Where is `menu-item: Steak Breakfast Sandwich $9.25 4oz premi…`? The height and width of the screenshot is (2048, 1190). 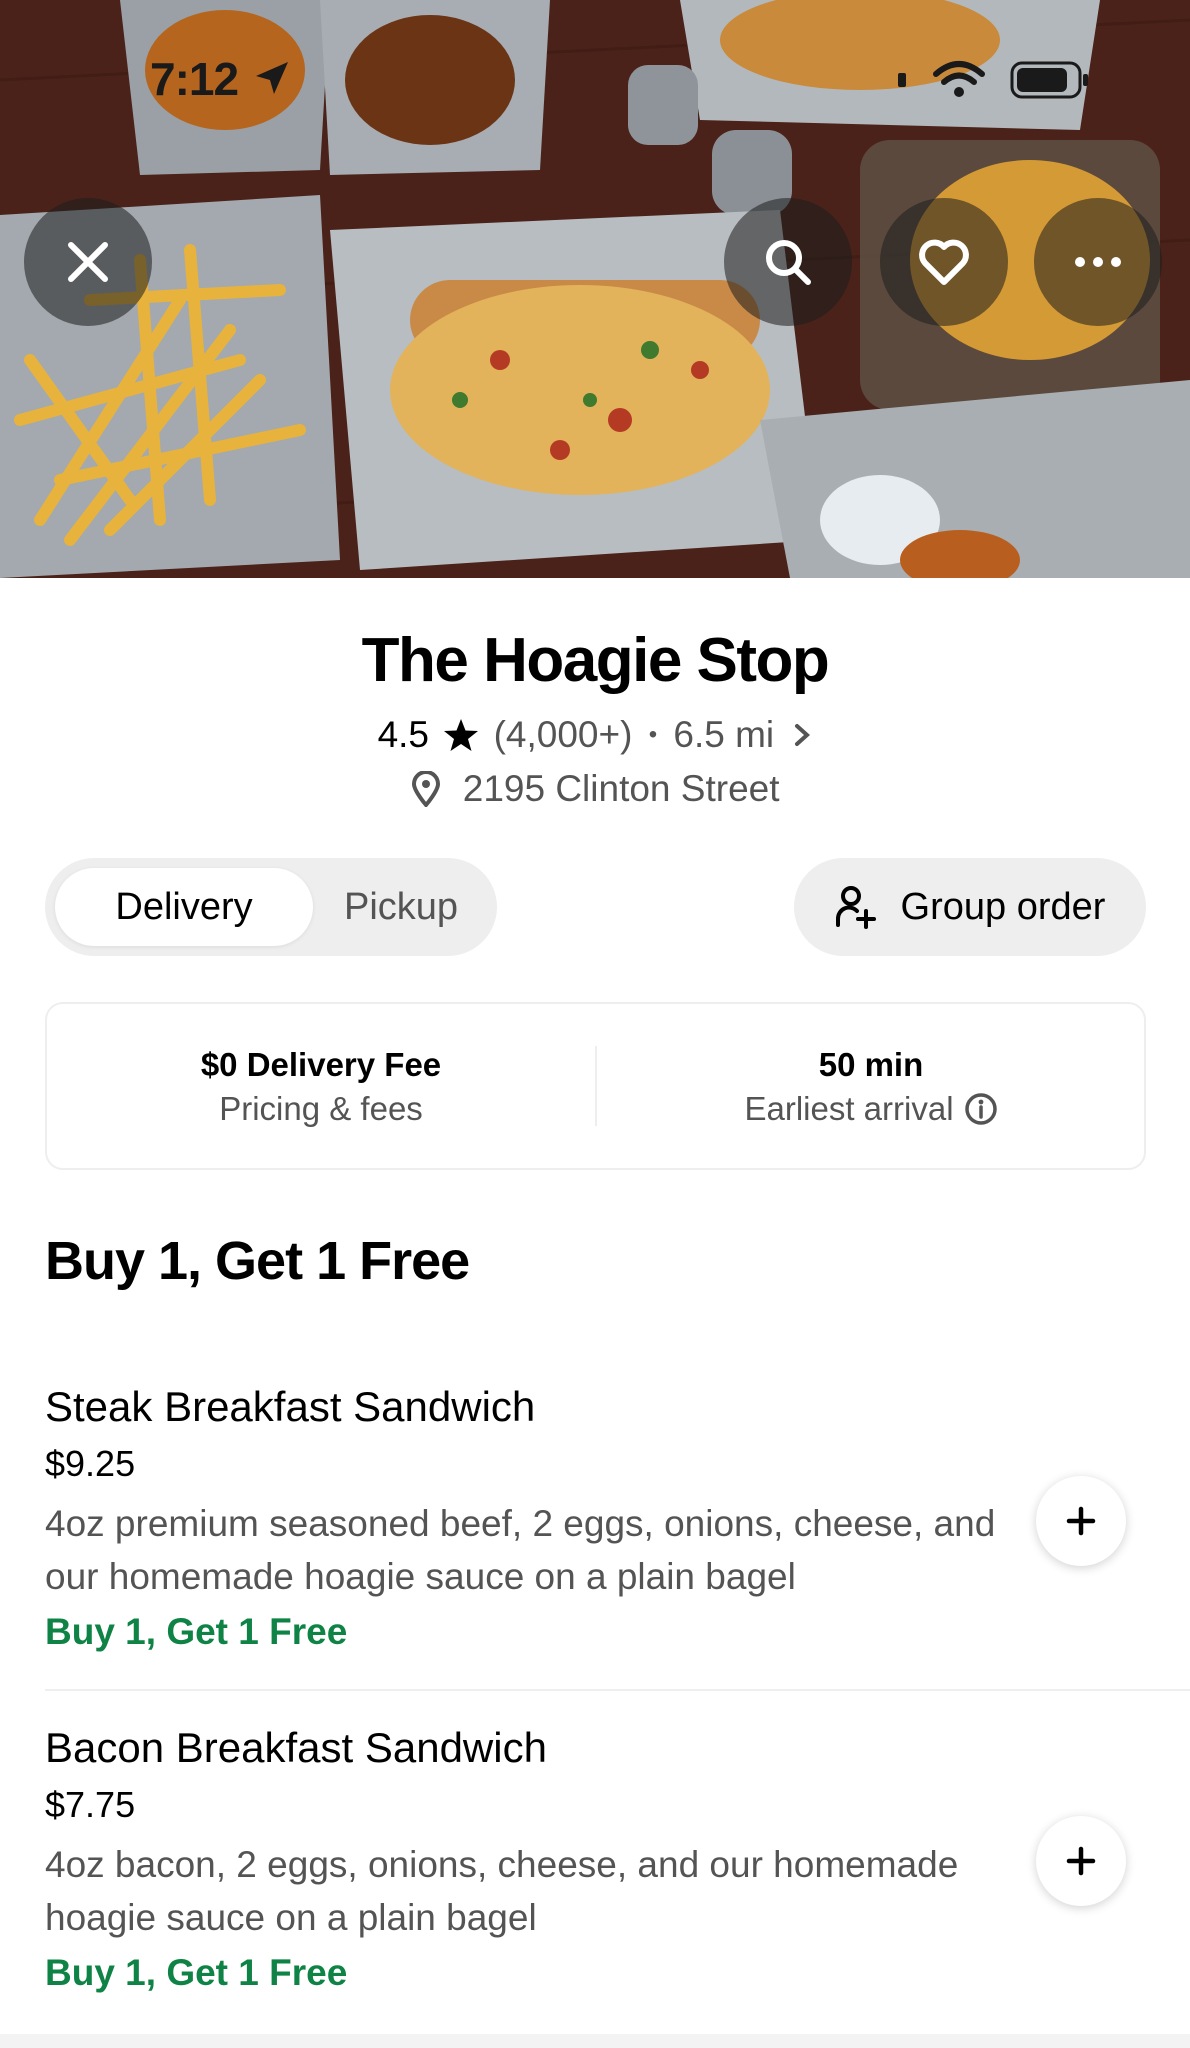 menu-item: Steak Breakfast Sandwich $9.25 4oz premi… is located at coordinates (617, 1518).